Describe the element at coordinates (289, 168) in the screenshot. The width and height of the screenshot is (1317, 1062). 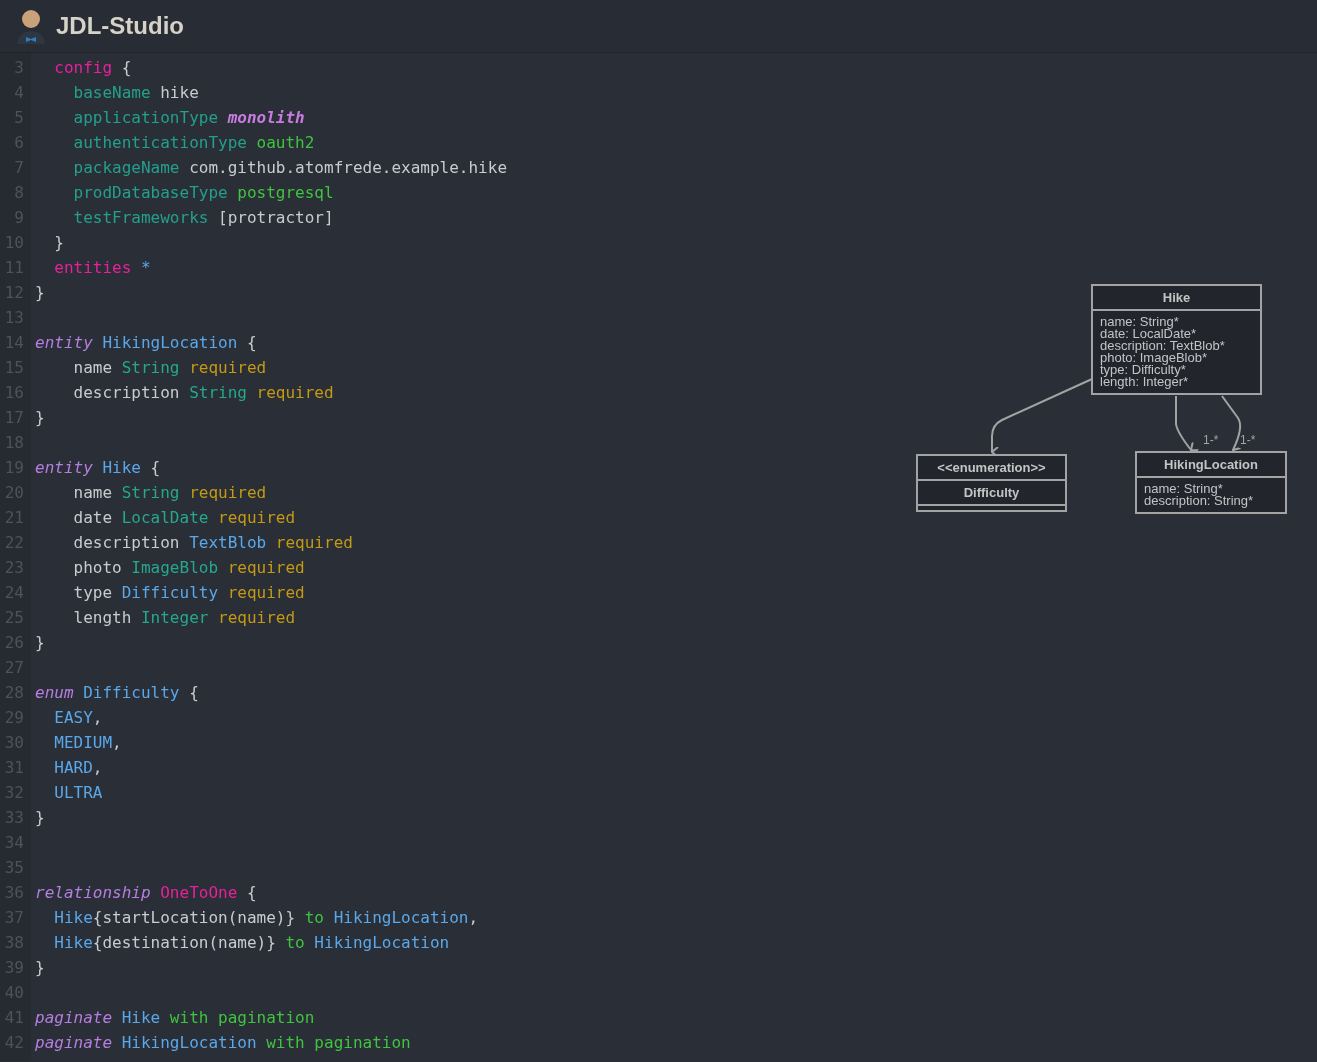
I see `code-line: packageName com.github.atomfrede.example.hike` at that location.